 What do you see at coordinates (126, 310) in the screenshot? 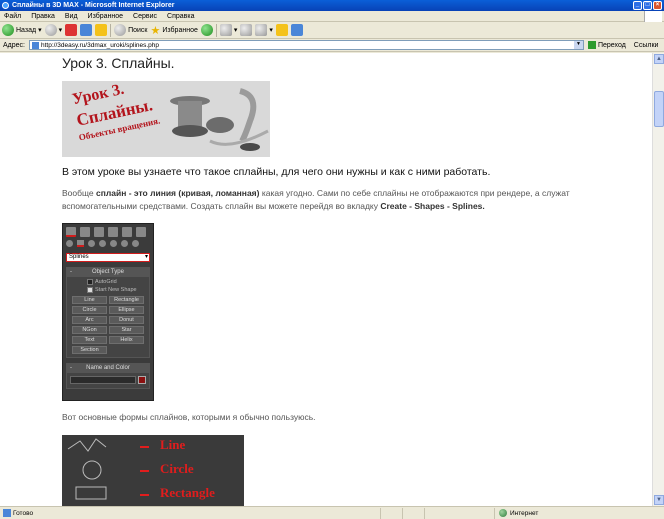
I see `ellipse-button: Ellipse` at bounding box center [126, 310].